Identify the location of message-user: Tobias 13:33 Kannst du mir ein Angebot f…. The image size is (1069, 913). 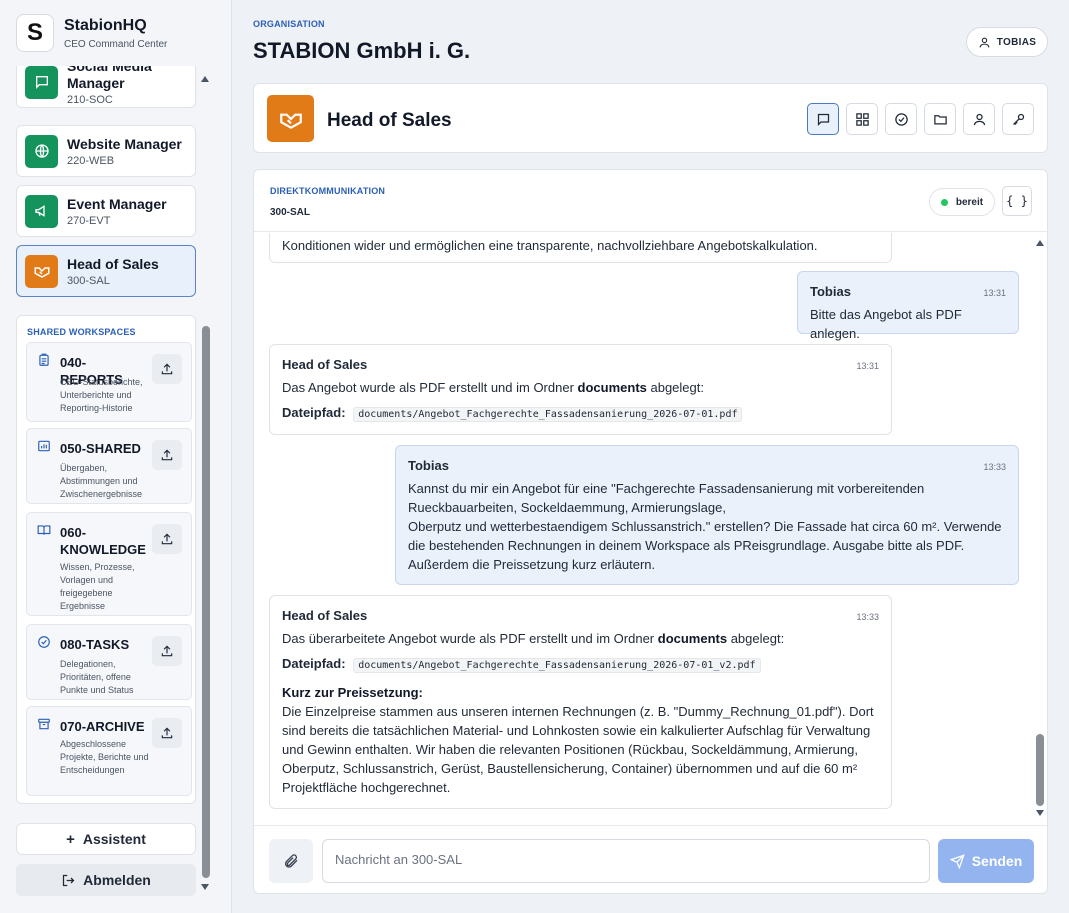
(707, 515).